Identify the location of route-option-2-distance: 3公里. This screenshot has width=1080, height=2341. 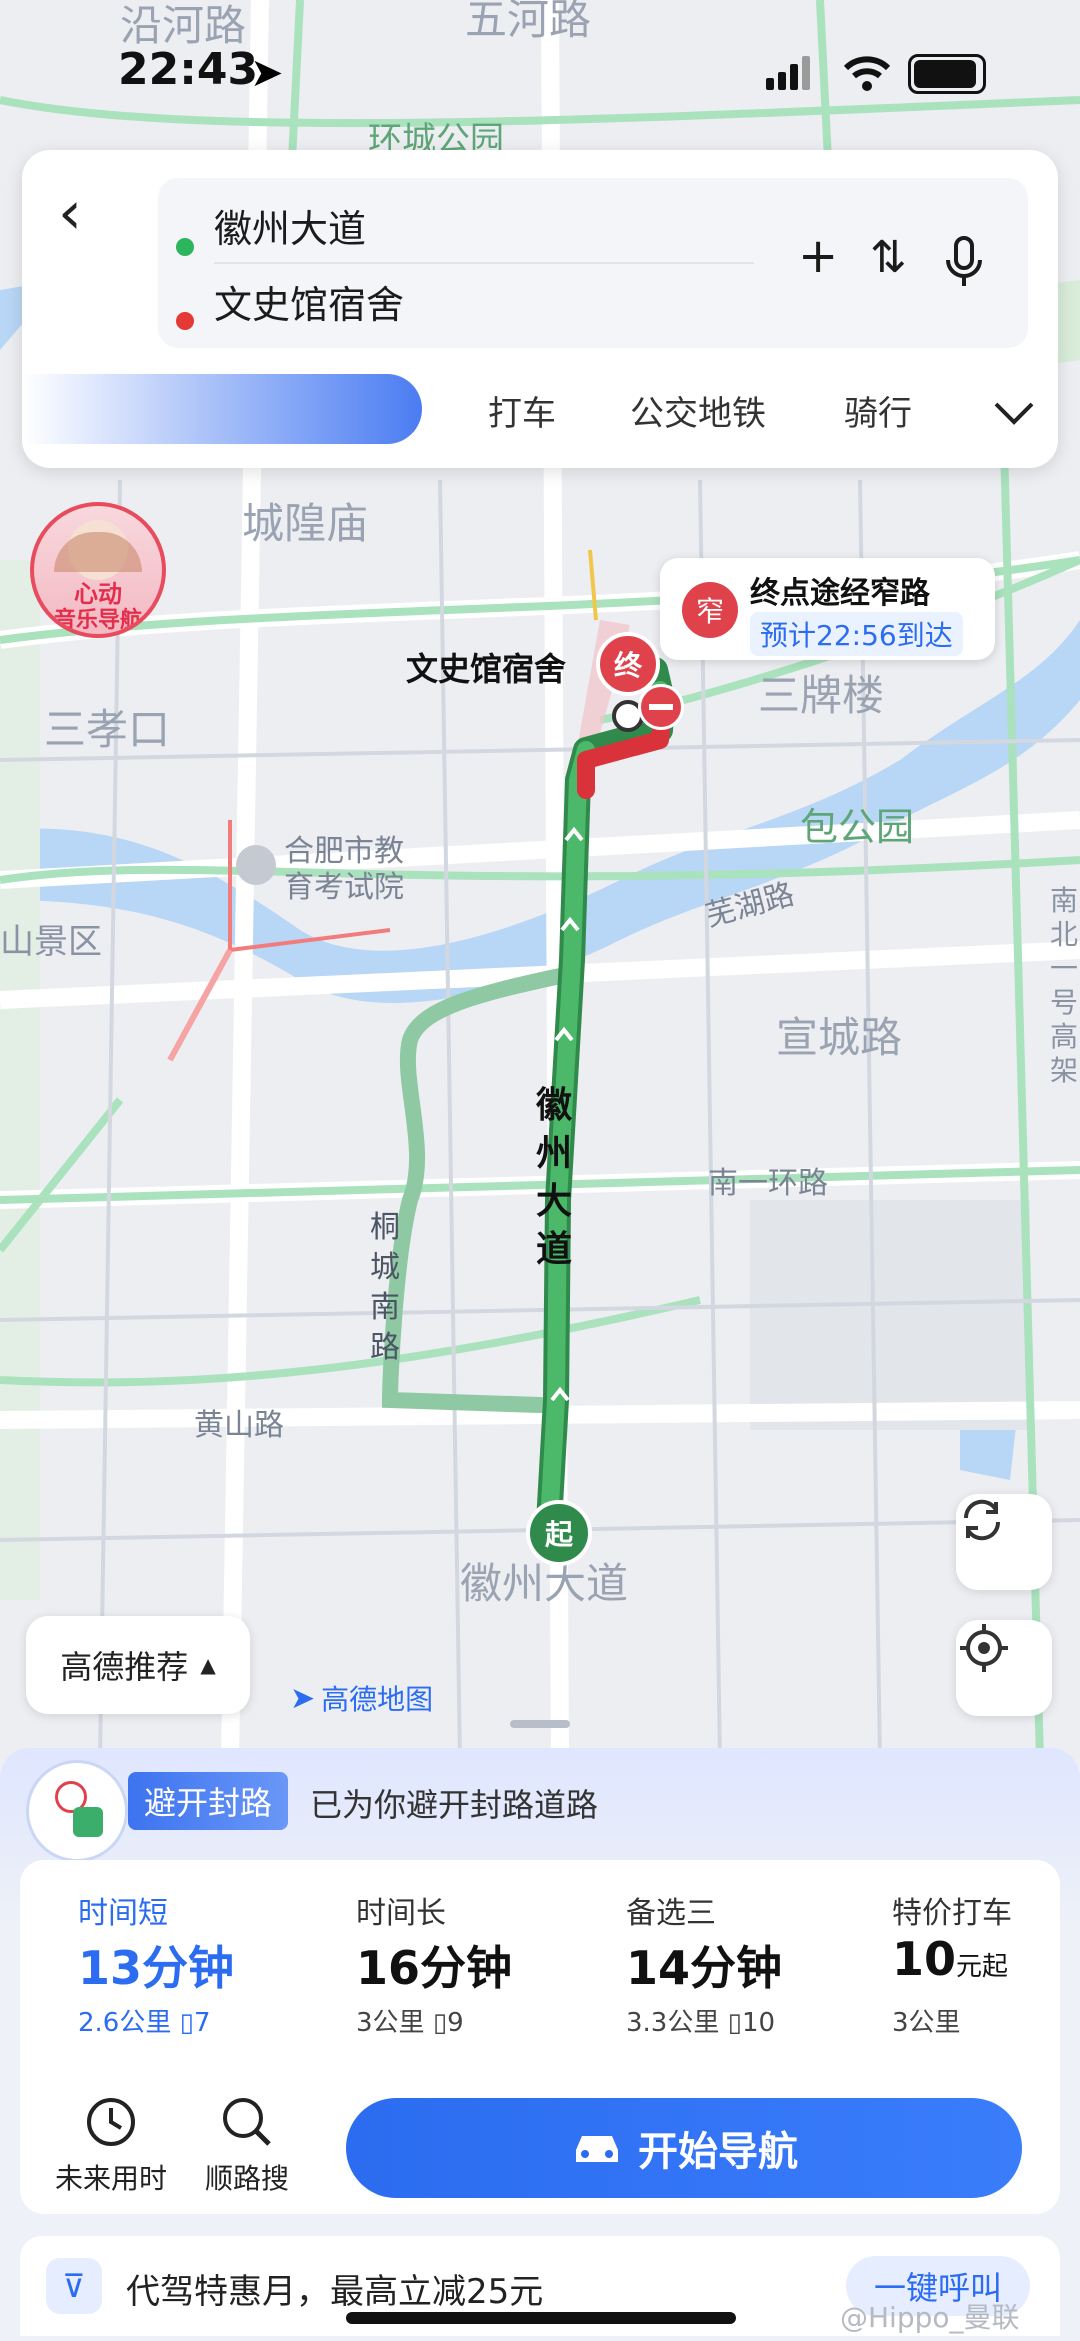
(390, 2023).